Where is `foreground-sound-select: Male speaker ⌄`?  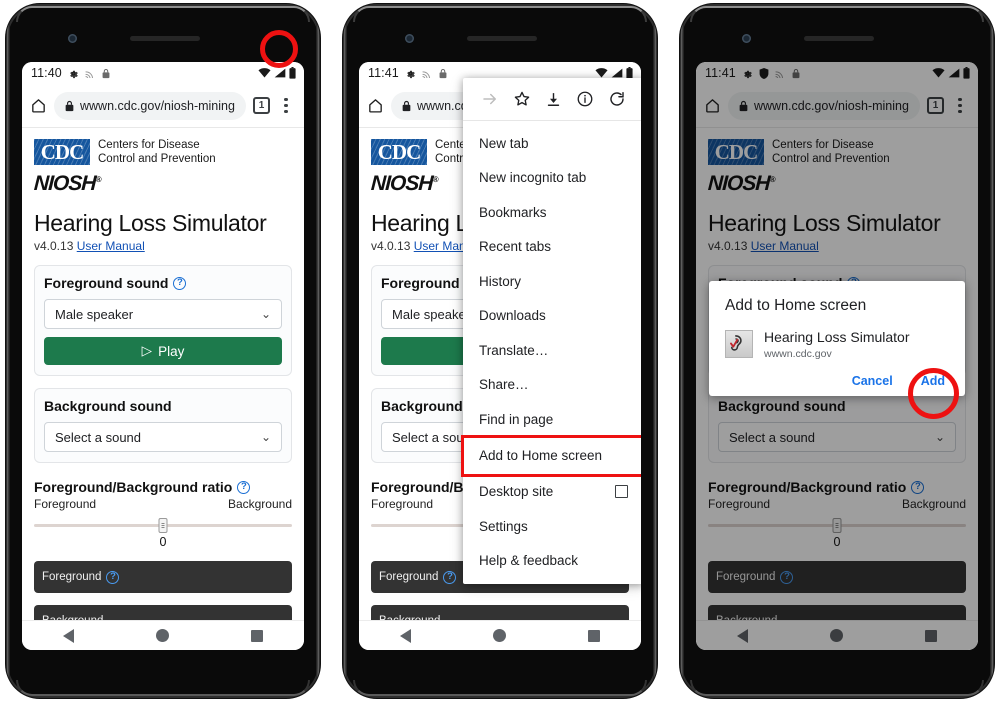
foreground-sound-select: Male speaker ⌄ is located at coordinates (163, 314).